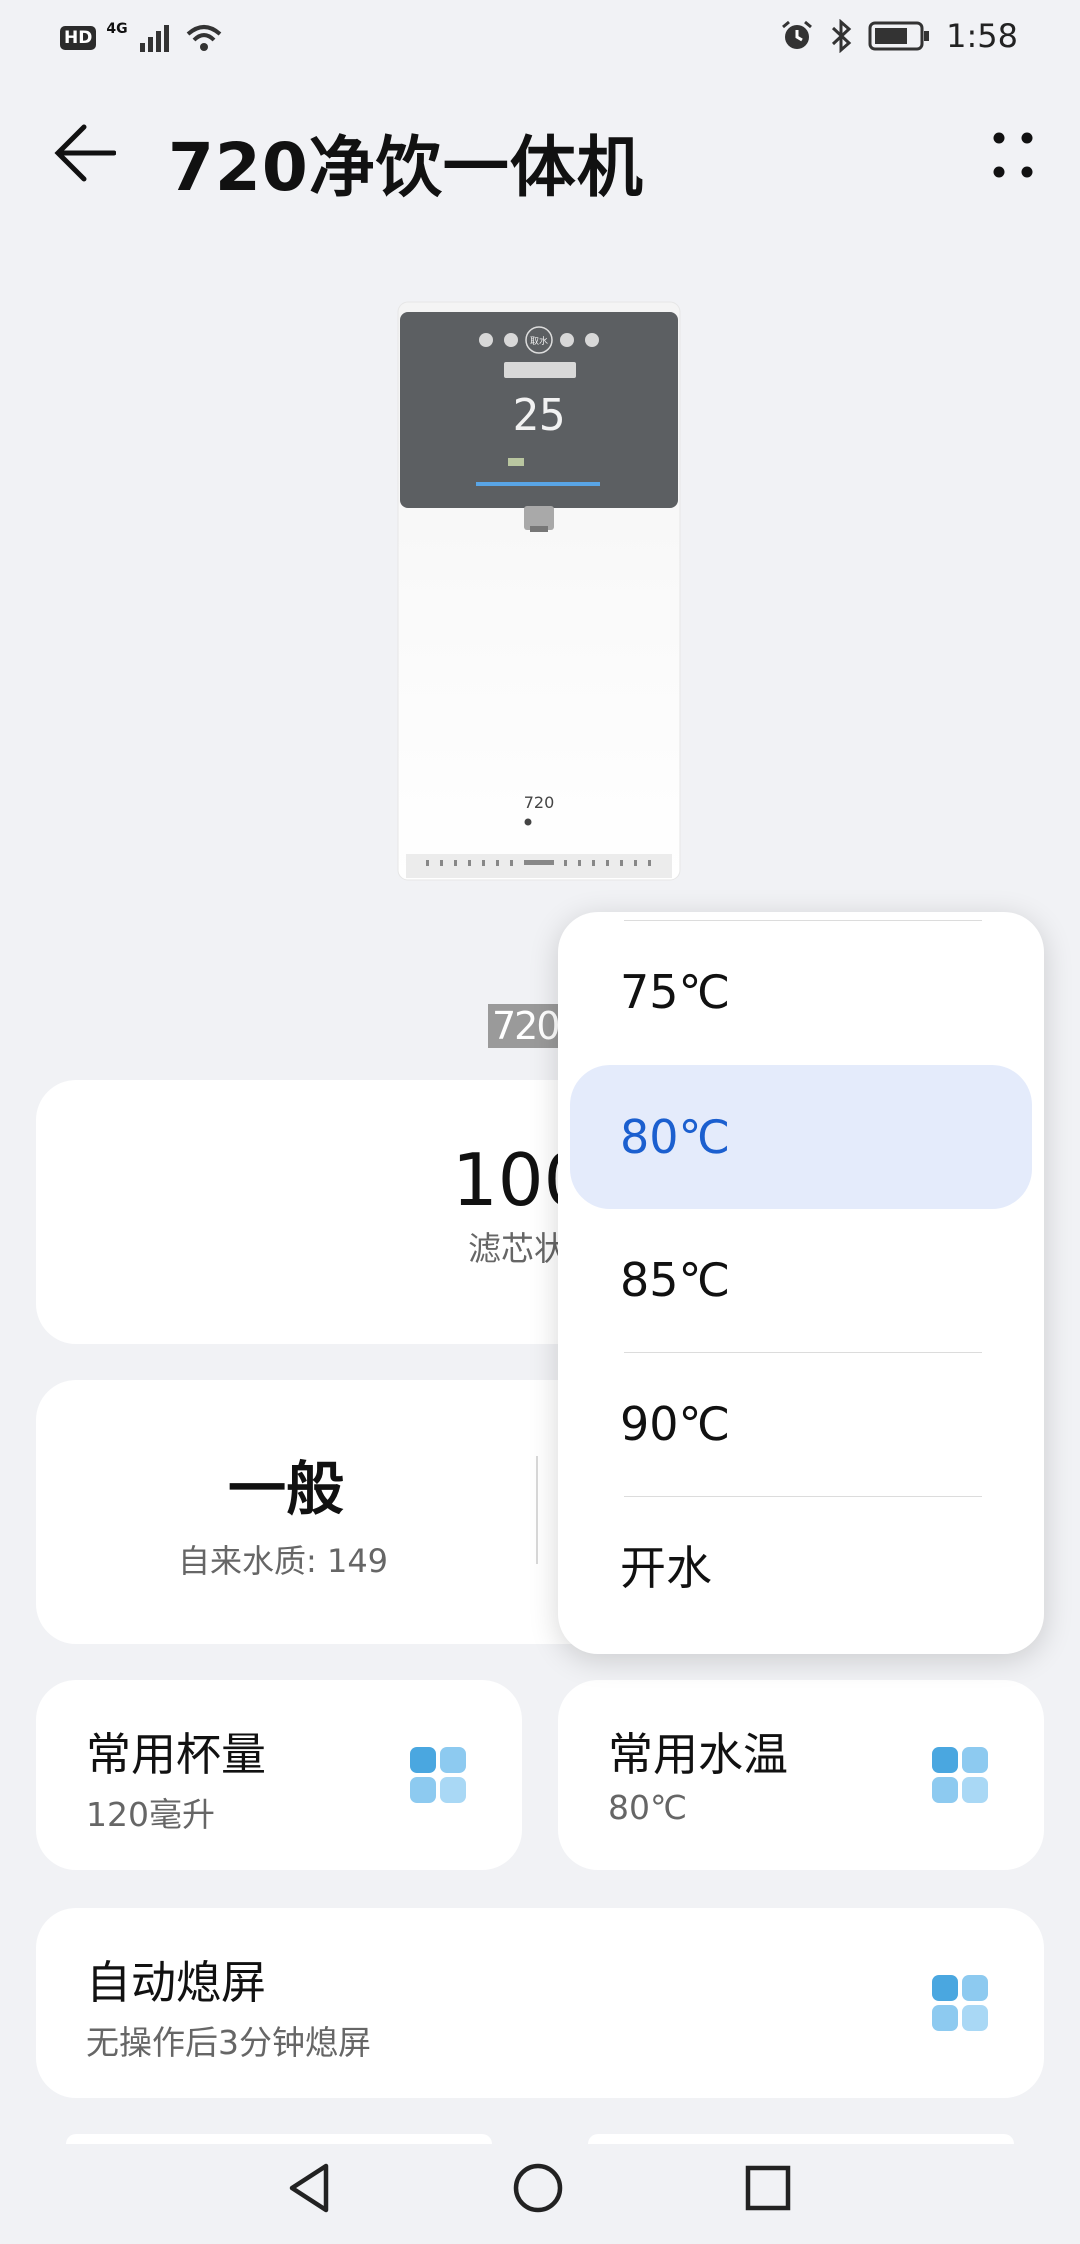 The width and height of the screenshot is (1080, 2244). Describe the element at coordinates (801, 992) in the screenshot. I see `temp-option-75: 75℃` at that location.